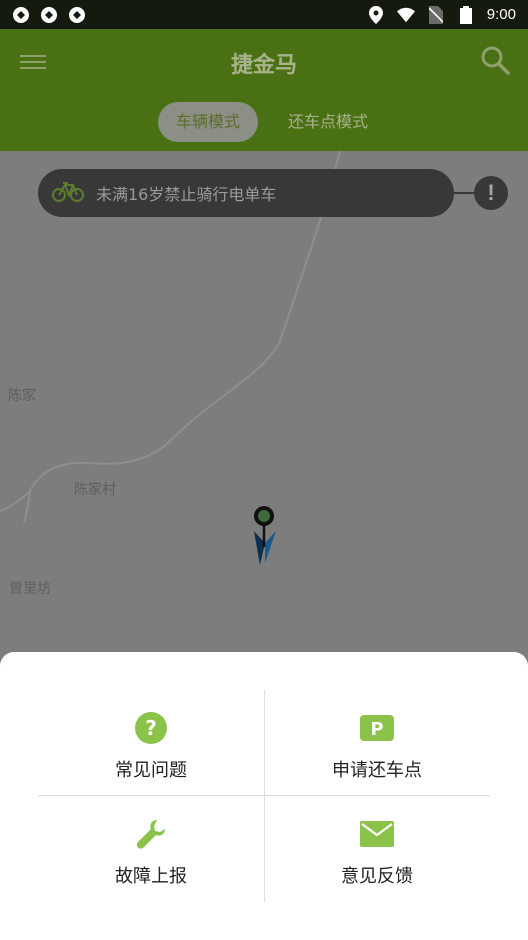 Image resolution: width=528 pixels, height=940 pixels. What do you see at coordinates (265, 537) in the screenshot?
I see `current-location-marker-icon` at bounding box center [265, 537].